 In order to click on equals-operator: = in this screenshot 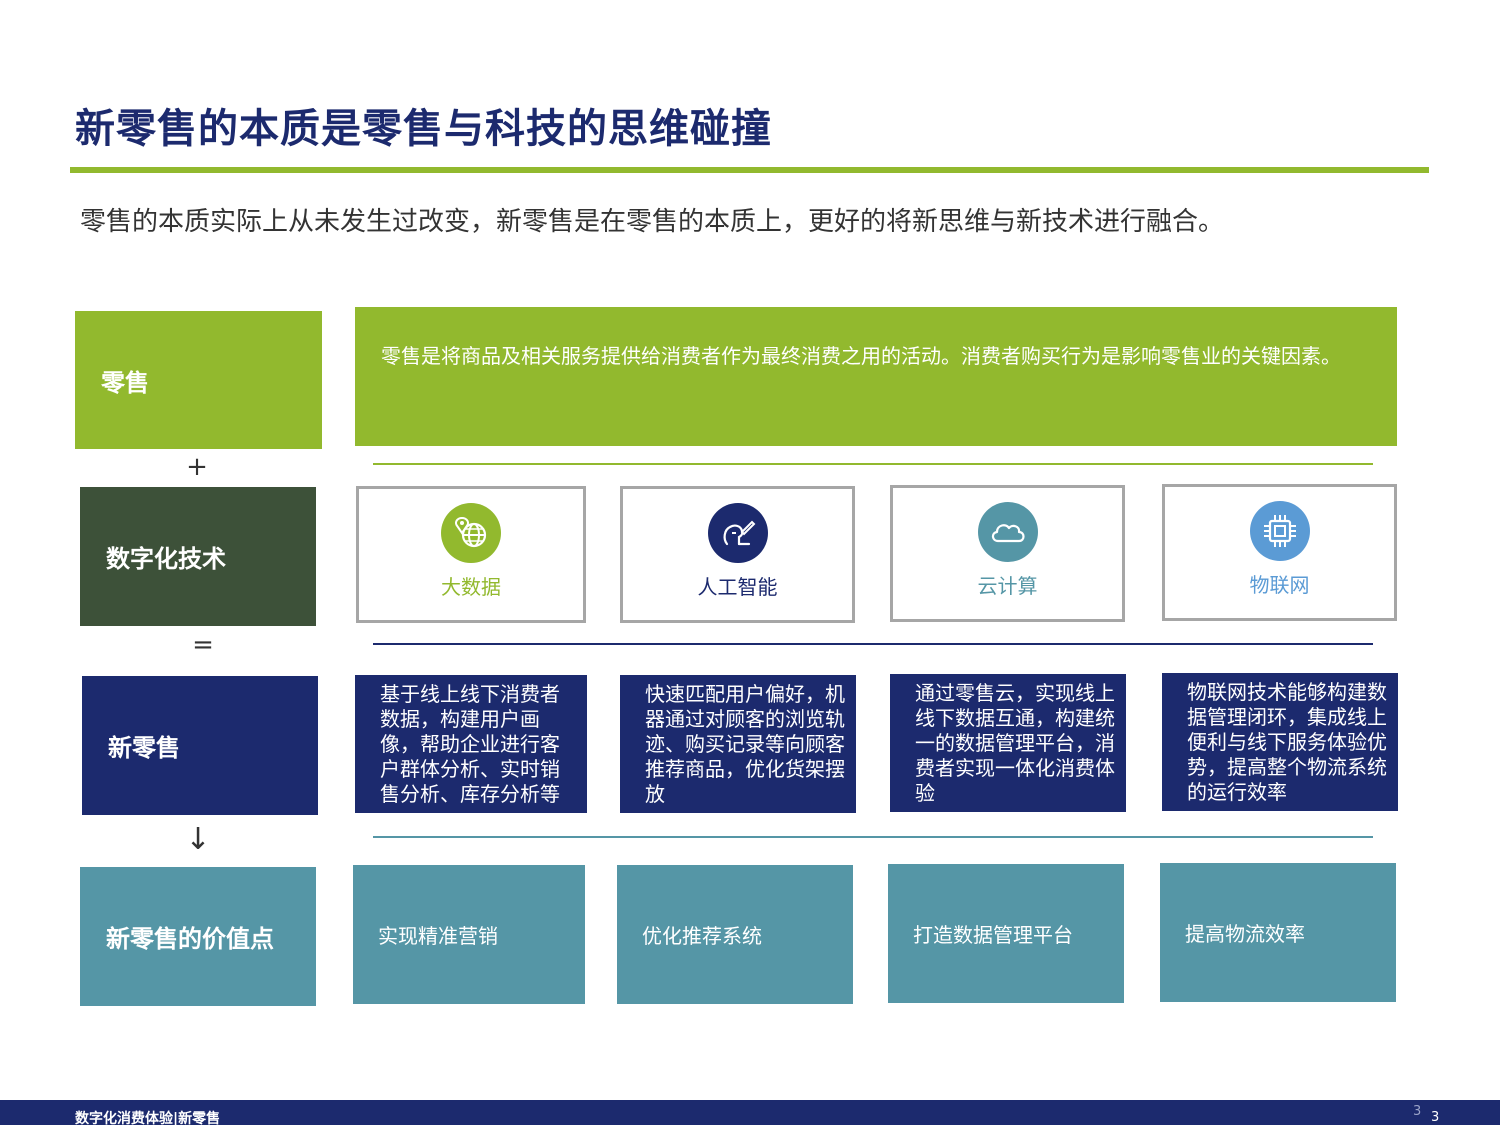, I will do `click(203, 645)`.